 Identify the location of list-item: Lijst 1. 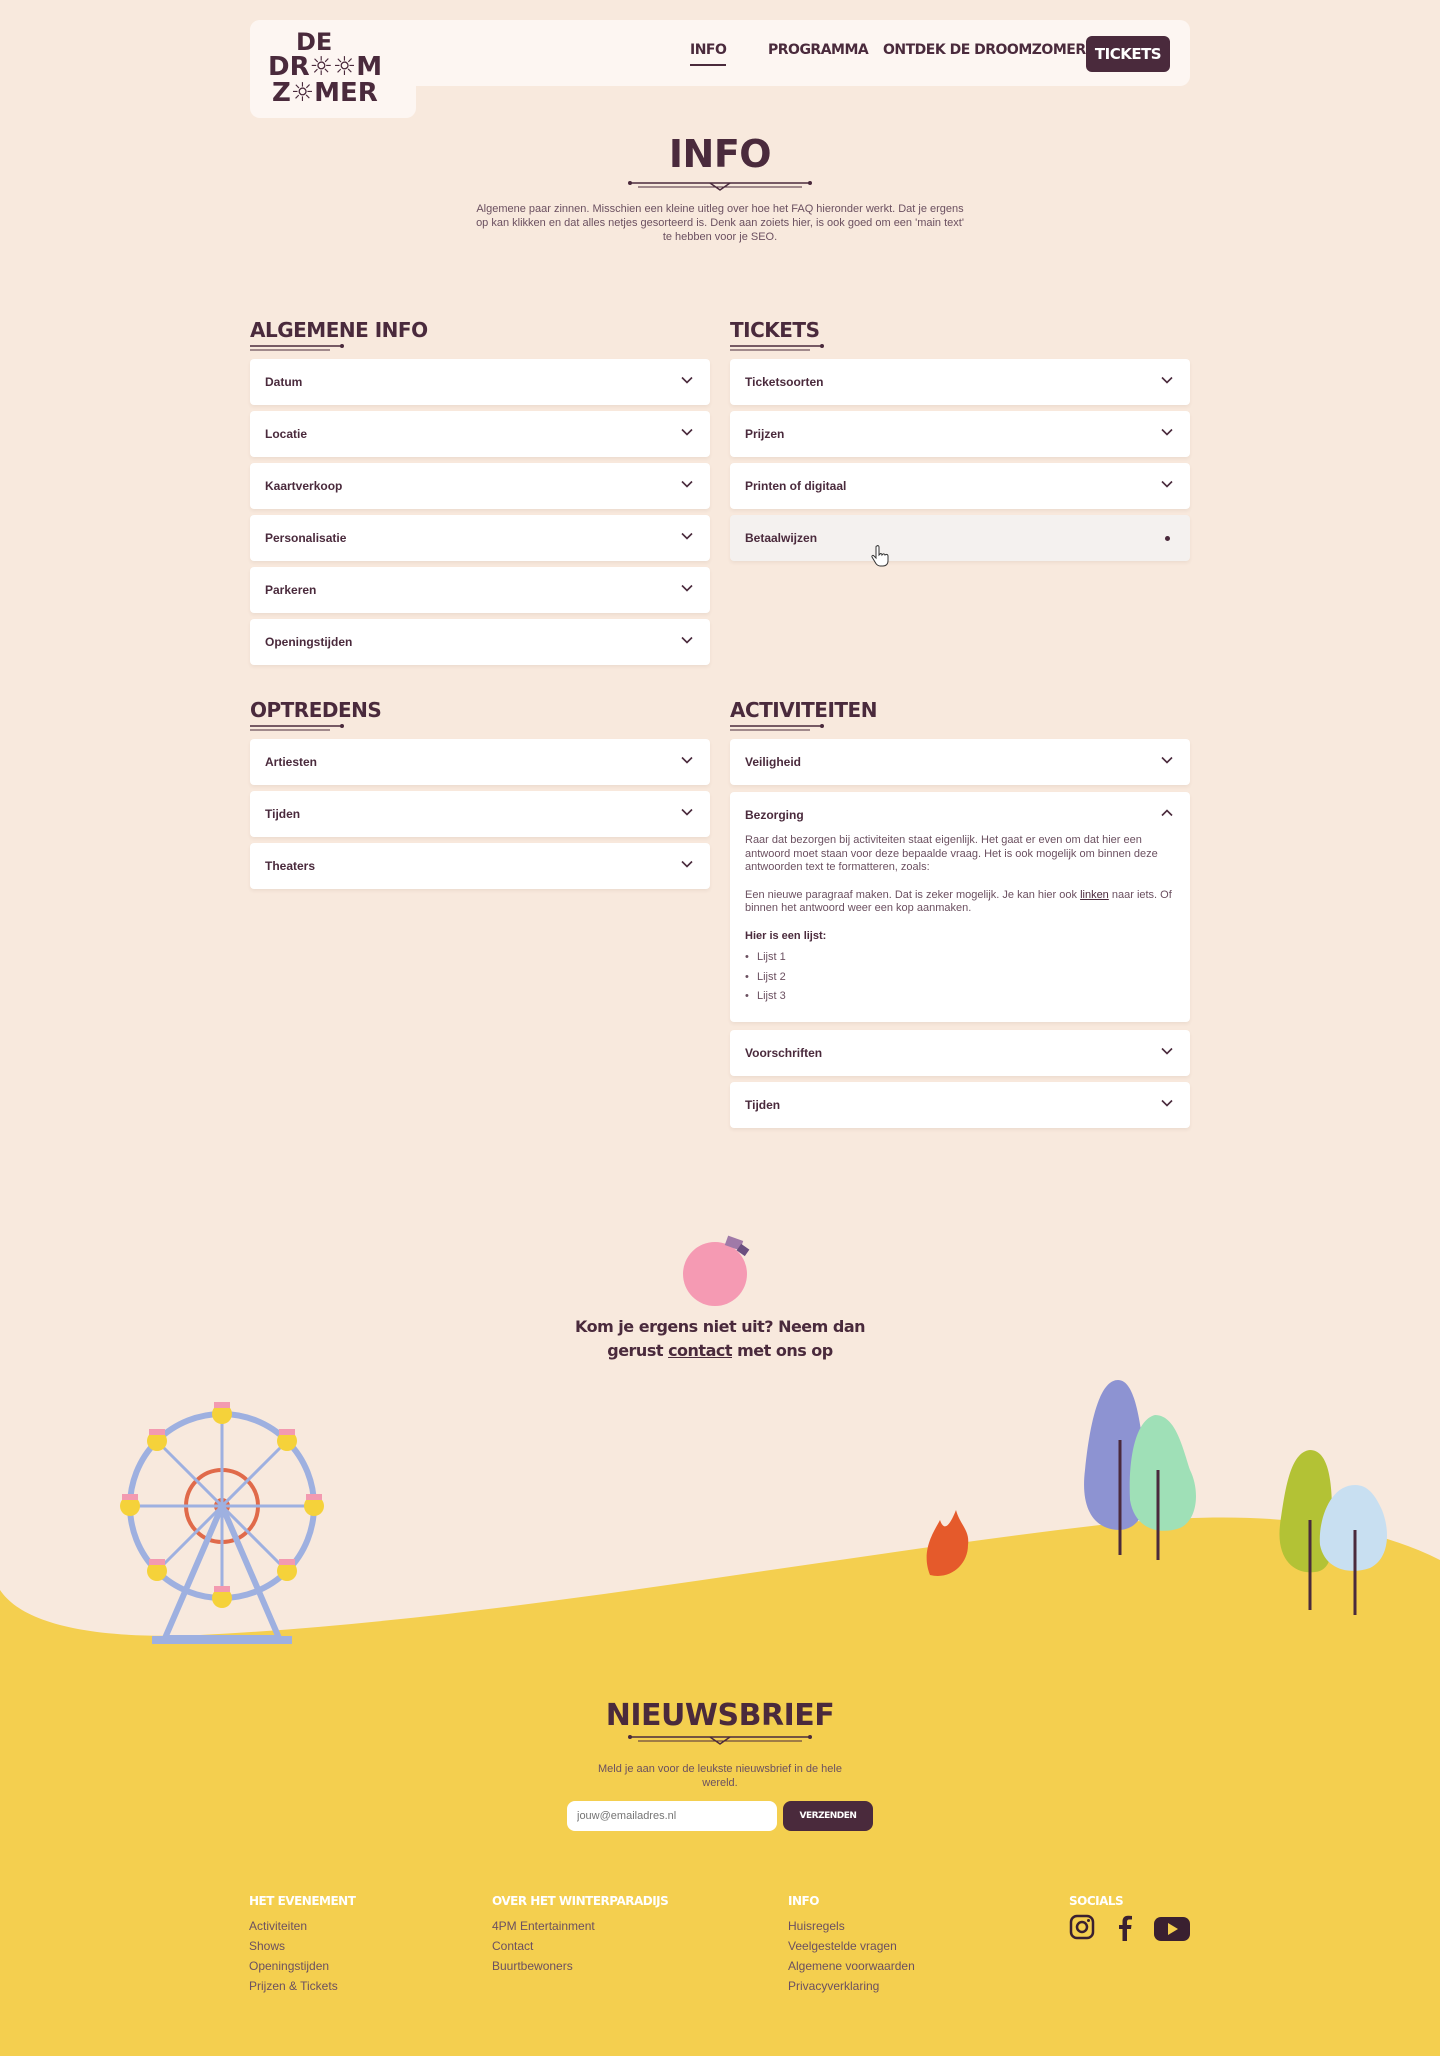
(960, 958).